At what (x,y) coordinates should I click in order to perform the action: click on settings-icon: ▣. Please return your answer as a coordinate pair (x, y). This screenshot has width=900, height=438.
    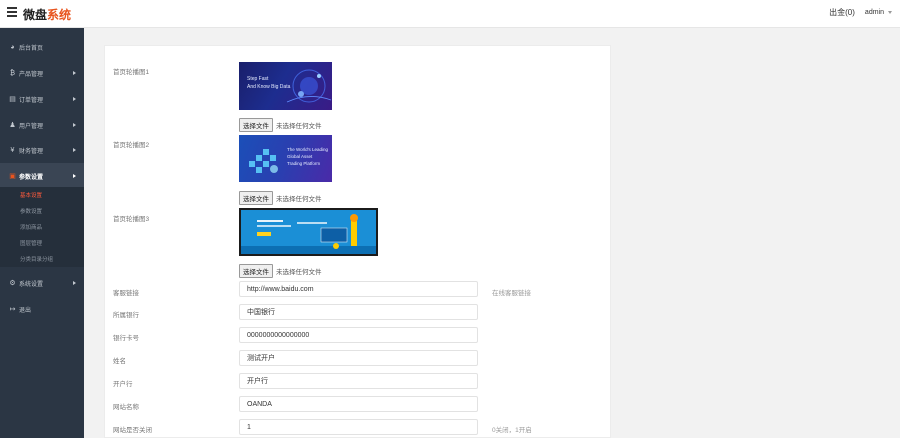
    Looking at the image, I should click on (12, 176).